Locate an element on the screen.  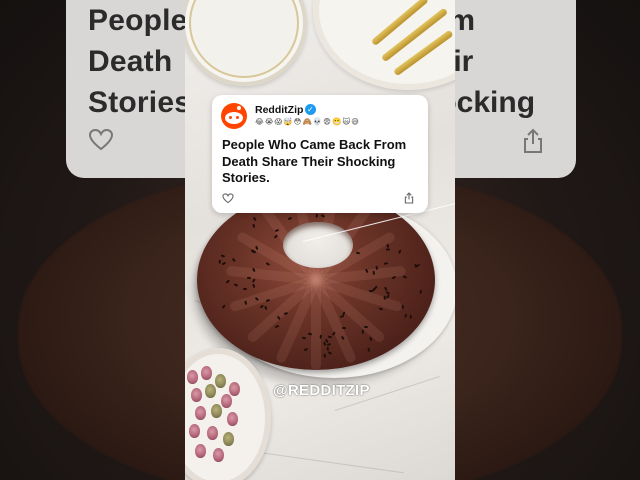
check-badge-icon: ✓ is located at coordinates (310, 109).